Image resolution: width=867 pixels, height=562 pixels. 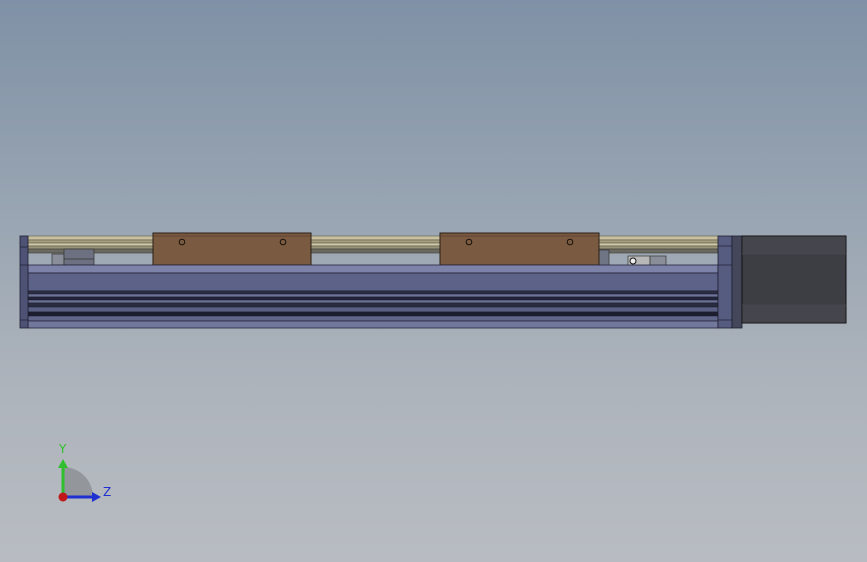 What do you see at coordinates (604, 258) in the screenshot?
I see `right-stop` at bounding box center [604, 258].